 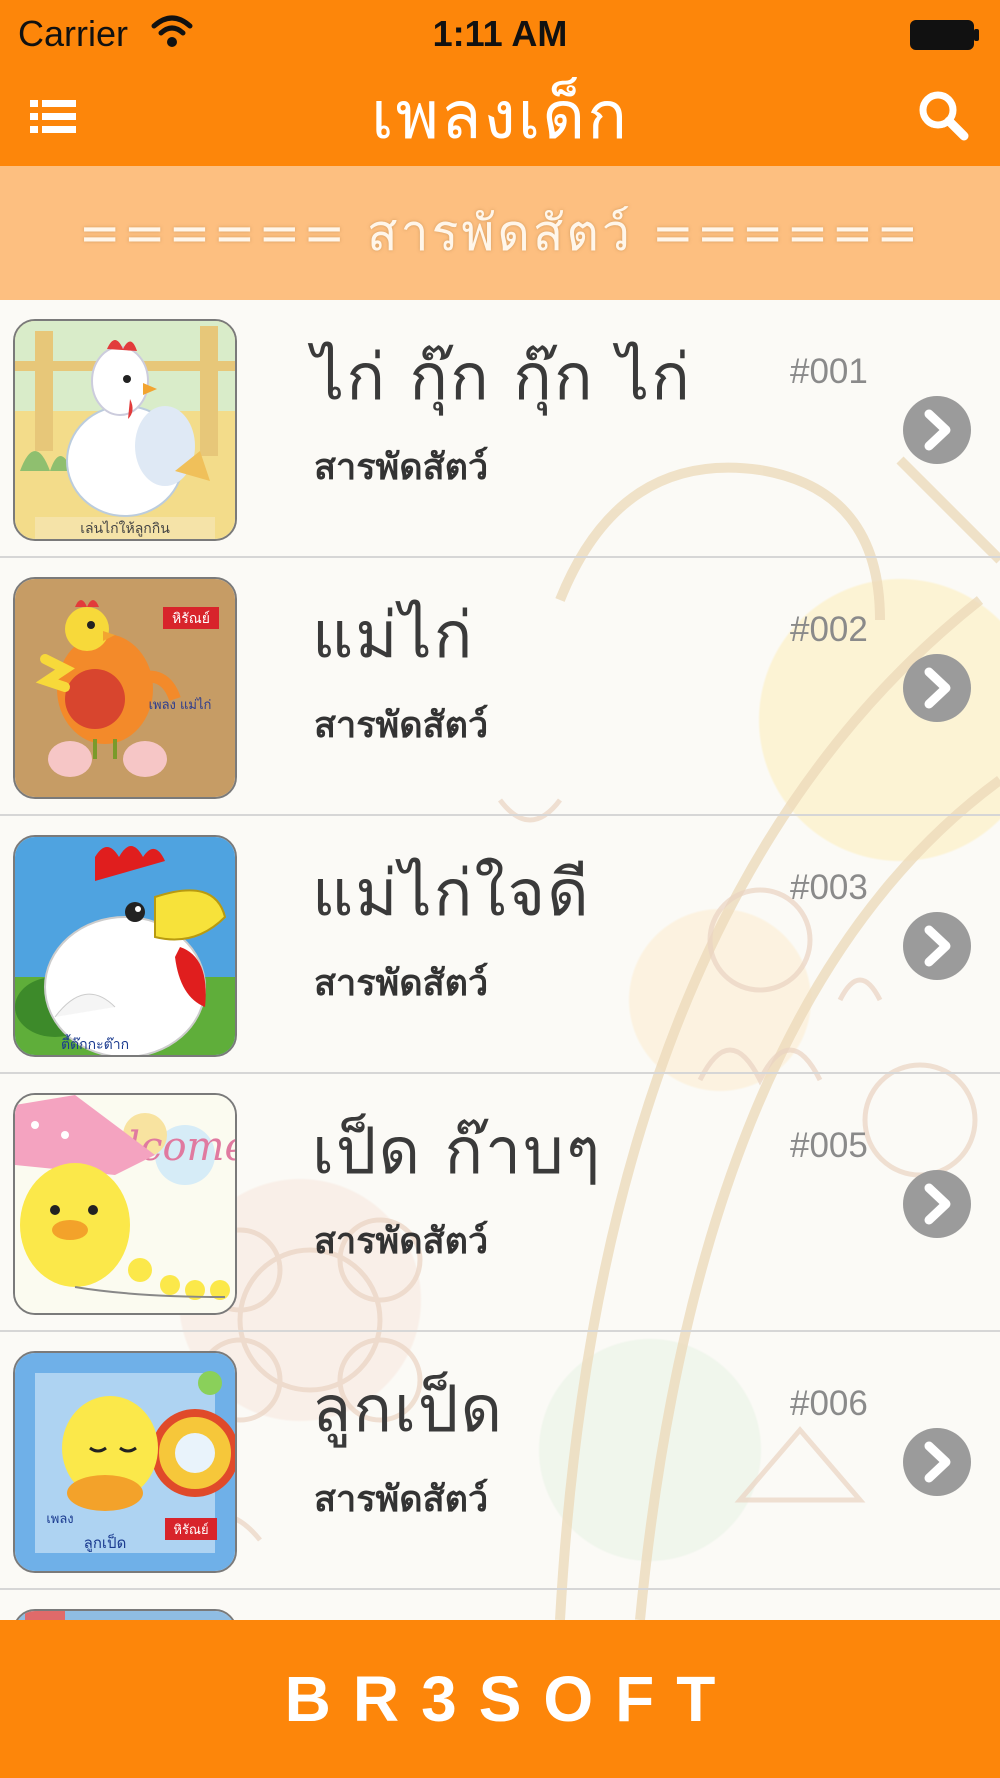 I want to click on song-title: แม่ไก่, so click(x=393, y=636).